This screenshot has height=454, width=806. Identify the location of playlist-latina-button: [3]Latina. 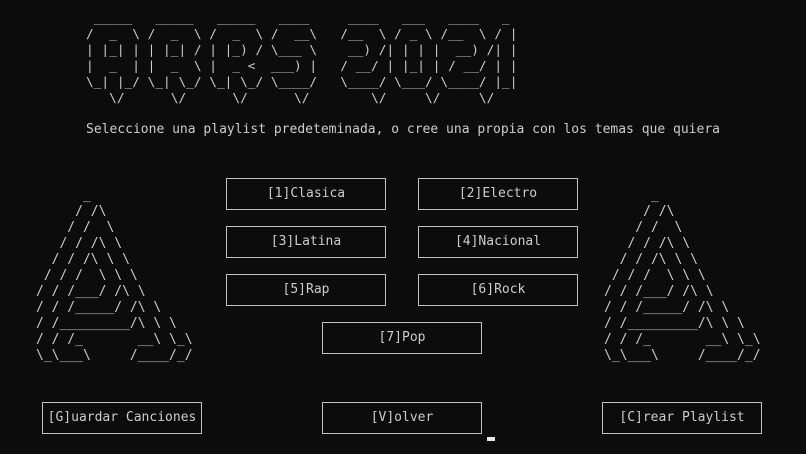
(306, 242).